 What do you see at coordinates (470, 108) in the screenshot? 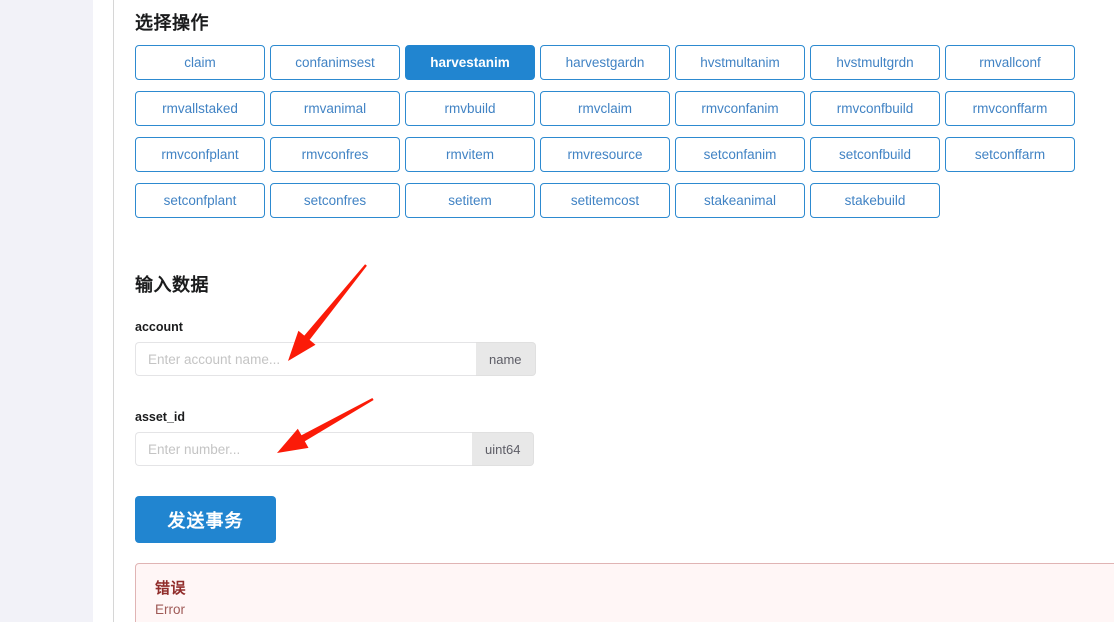
I see `action-button-rmvbuild: rmvbuild` at bounding box center [470, 108].